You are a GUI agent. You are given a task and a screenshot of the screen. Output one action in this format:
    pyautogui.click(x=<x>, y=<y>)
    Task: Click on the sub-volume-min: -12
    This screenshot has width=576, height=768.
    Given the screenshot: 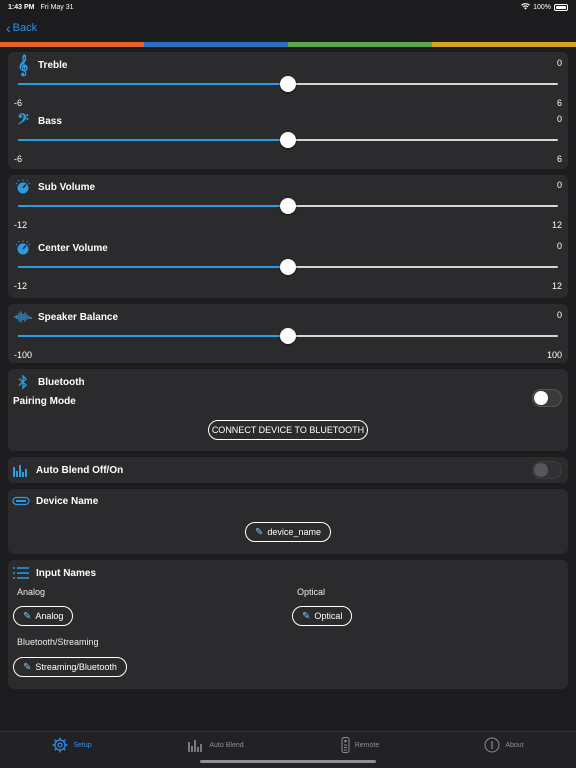 What is the action you would take?
    pyautogui.click(x=21, y=225)
    